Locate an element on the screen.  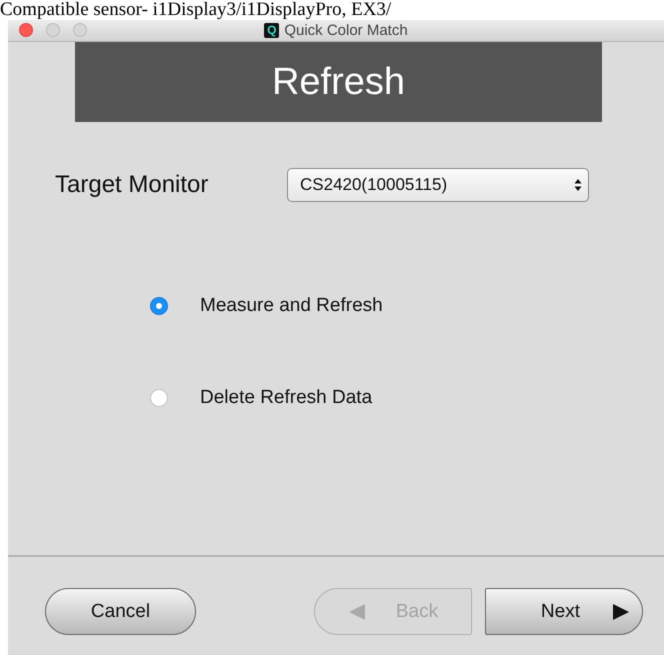
window-title: Quick Color Match is located at coordinates (346, 30).